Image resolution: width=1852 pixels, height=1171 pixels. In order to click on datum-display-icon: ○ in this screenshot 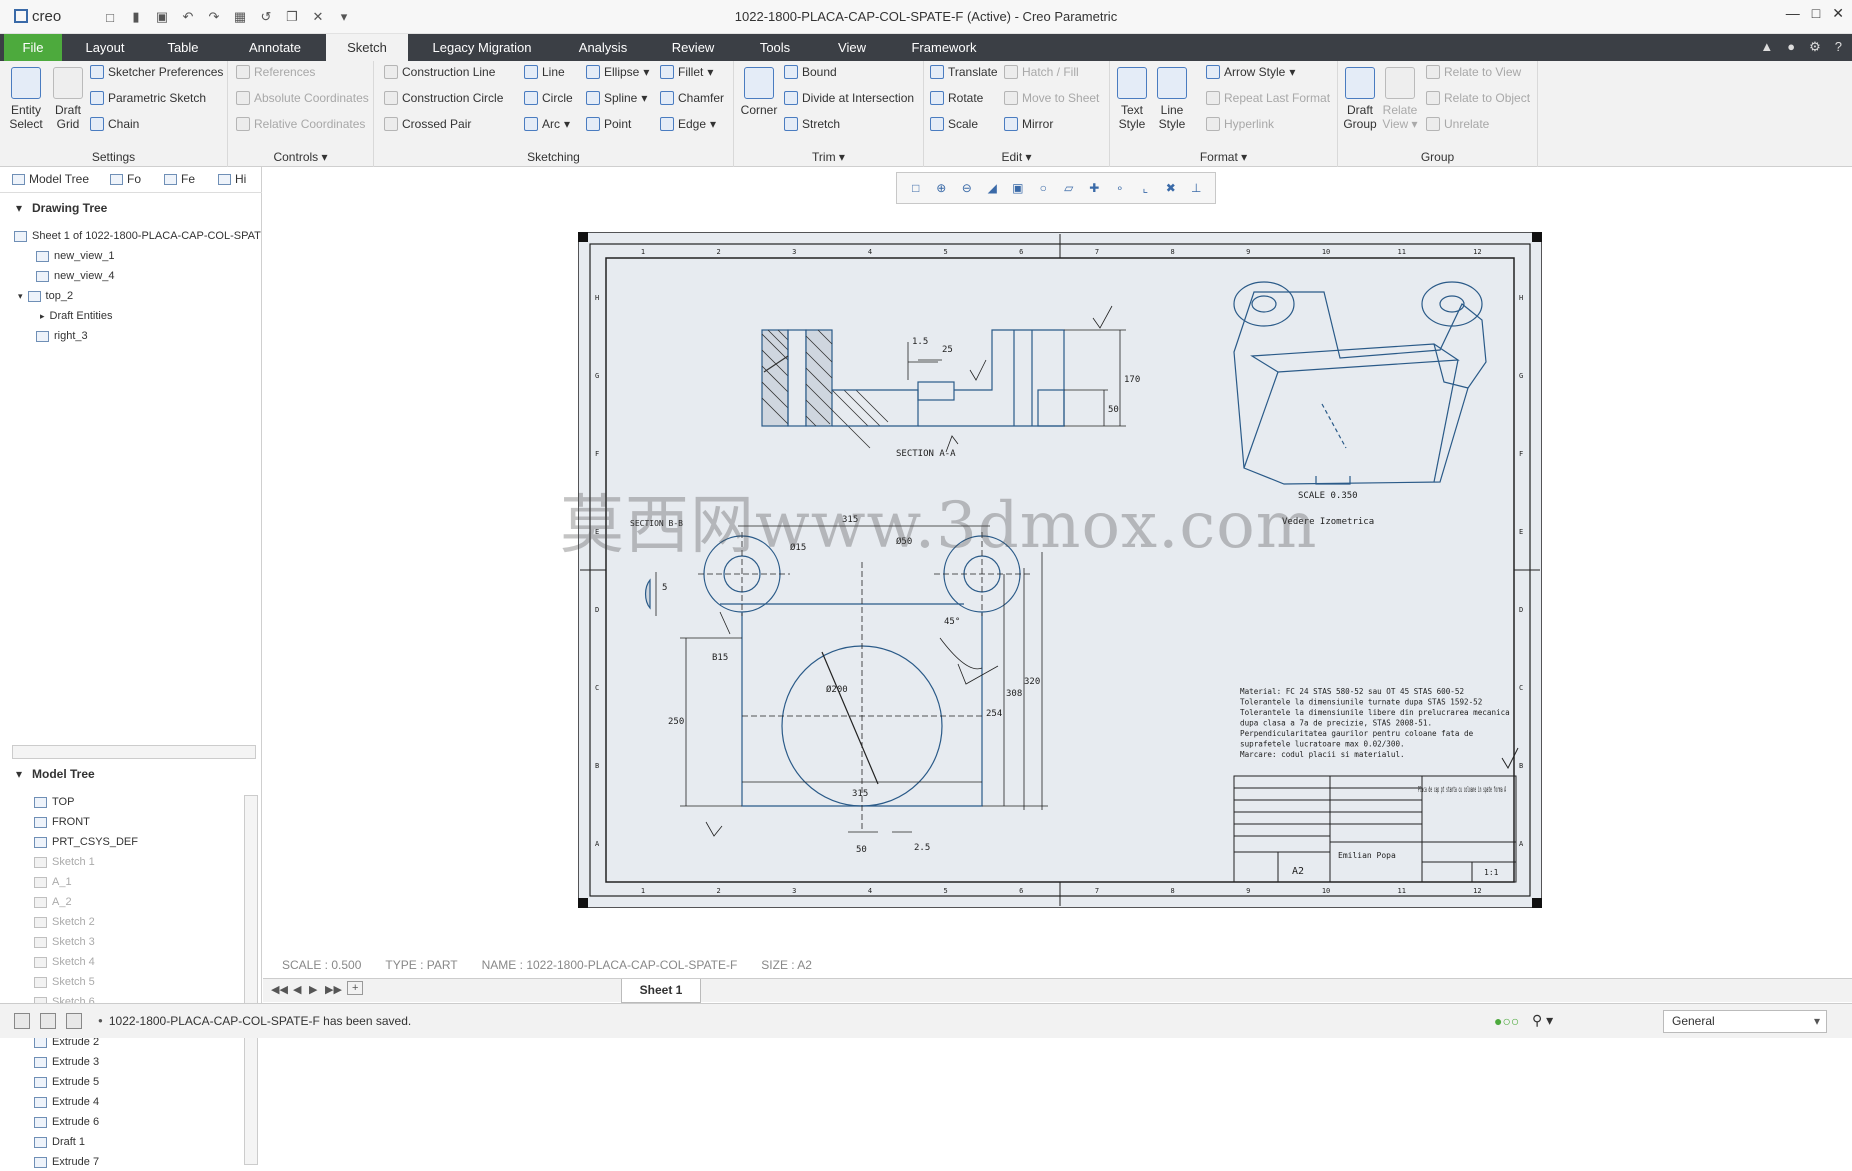, I will do `click(1043, 188)`.